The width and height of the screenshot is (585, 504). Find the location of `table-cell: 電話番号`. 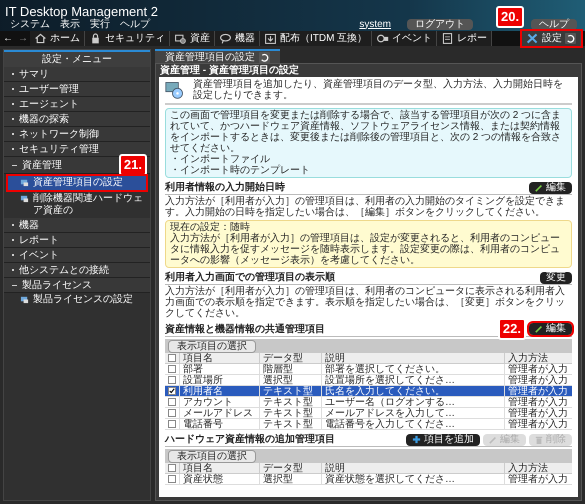

table-cell: 電話番号 is located at coordinates (219, 424).